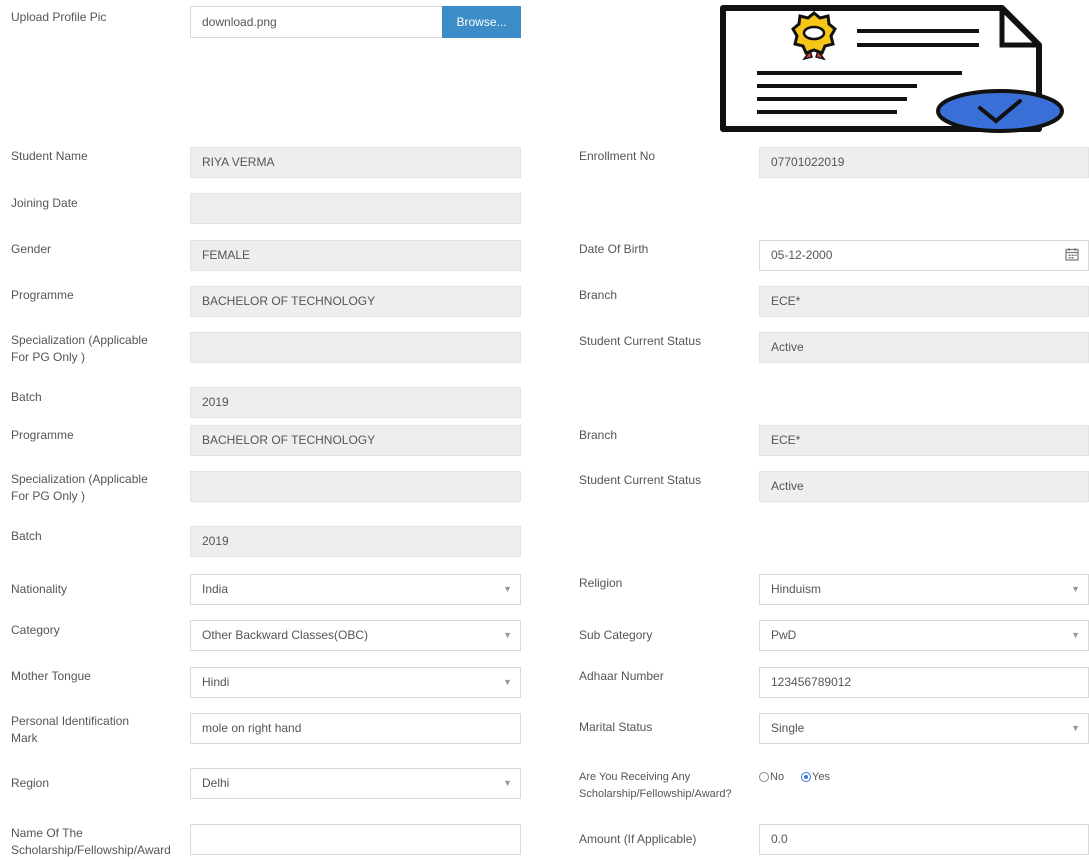  Describe the element at coordinates (924, 589) in the screenshot. I see `religion-select: Hinduism ▼` at that location.